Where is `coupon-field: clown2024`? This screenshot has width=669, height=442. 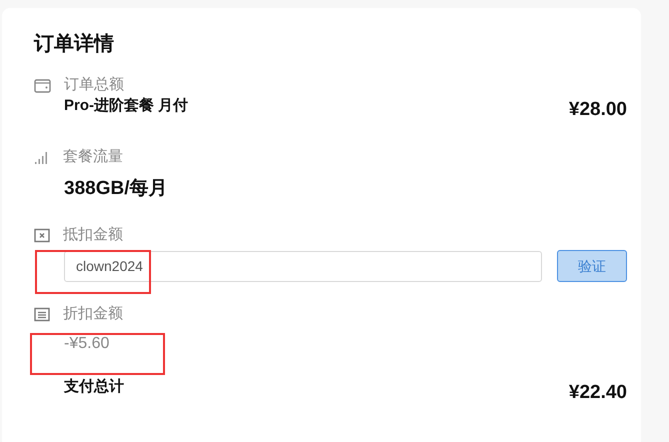 coupon-field: clown2024 is located at coordinates (303, 266).